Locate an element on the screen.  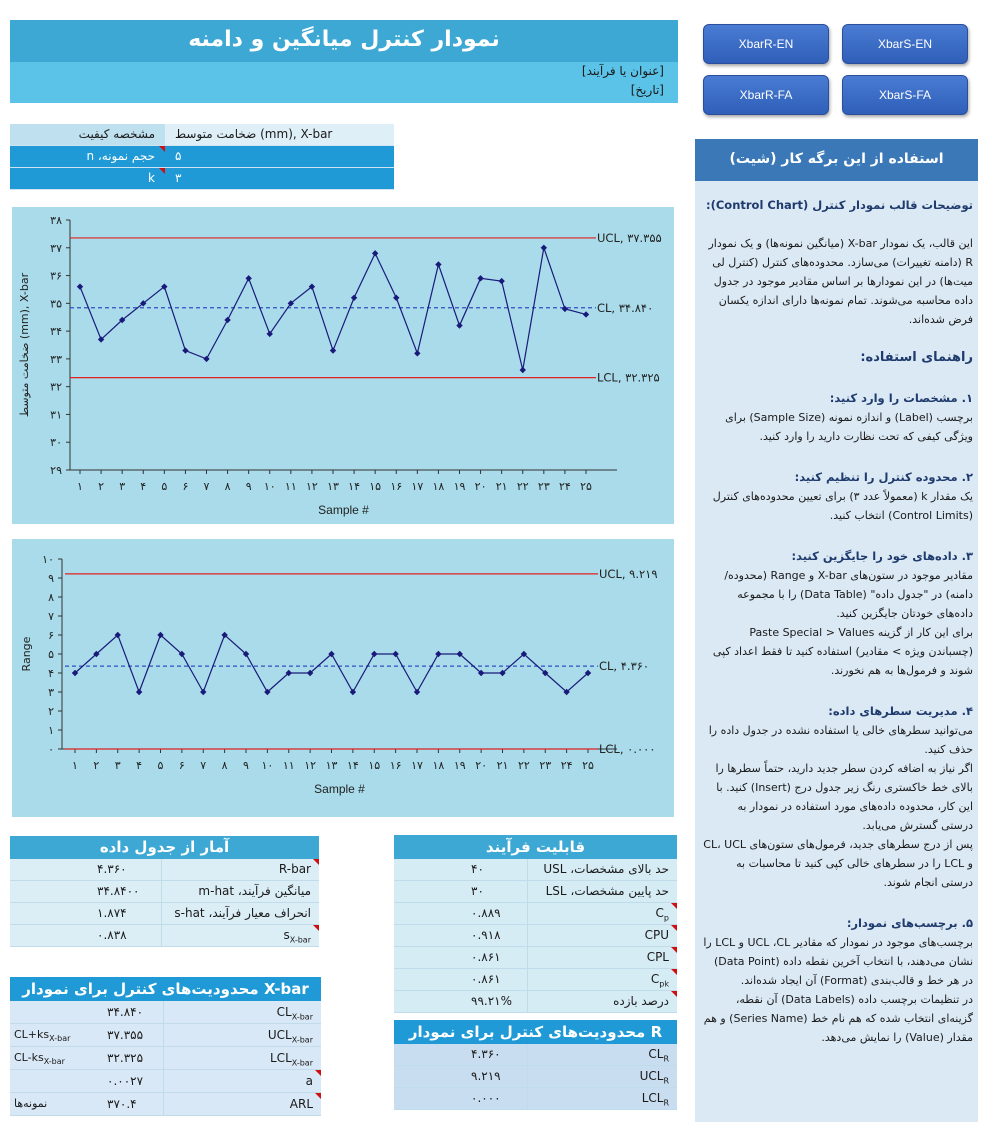
x-tick-label: ۱۰ is located at coordinates (270, 486).